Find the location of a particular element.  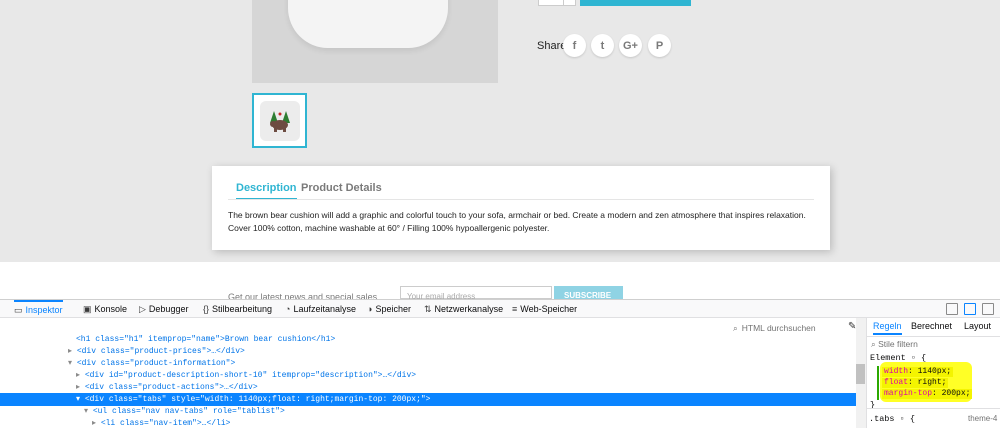

tab-netzwerkanalyse: ⇅ Netzwerkanalyse is located at coordinates (463, 309).